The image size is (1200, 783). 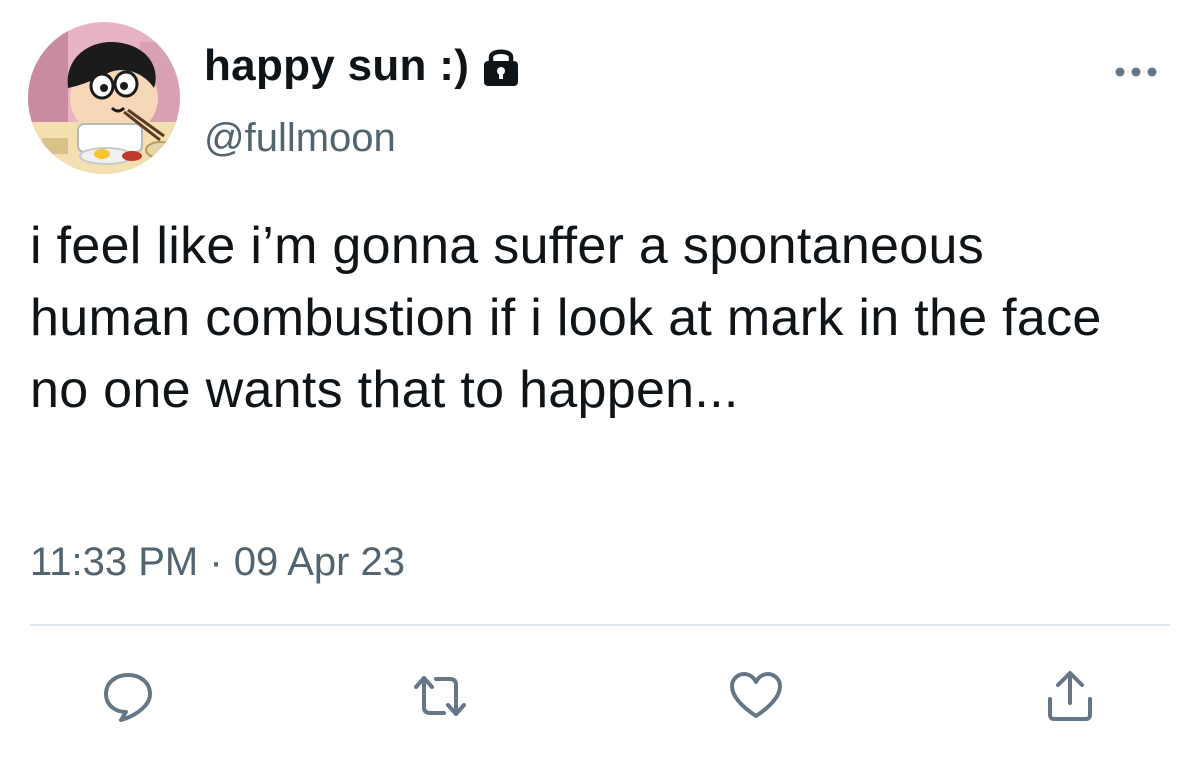 I want to click on like-button, so click(x=756, y=696).